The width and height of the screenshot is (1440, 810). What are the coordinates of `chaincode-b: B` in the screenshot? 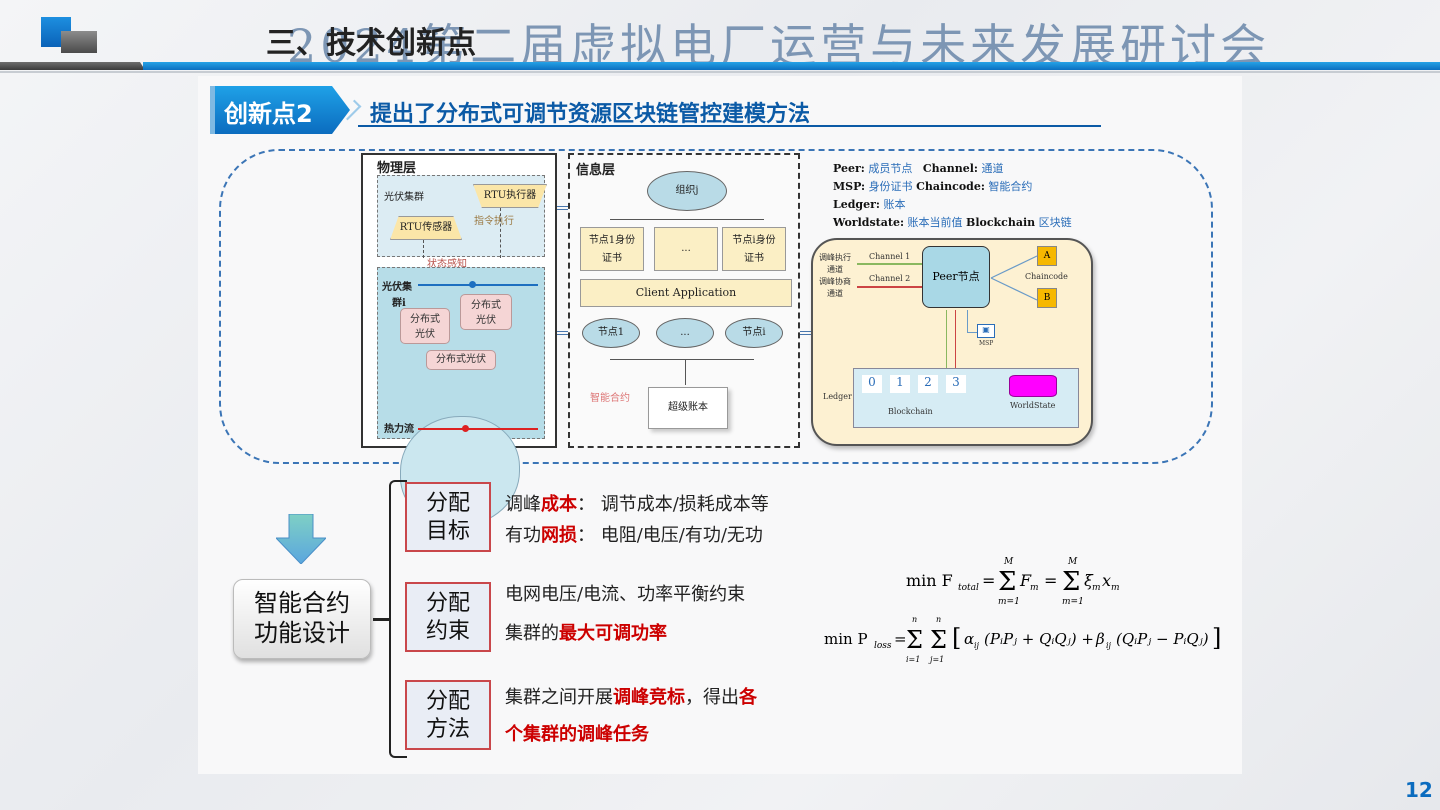 It's located at (1047, 298).